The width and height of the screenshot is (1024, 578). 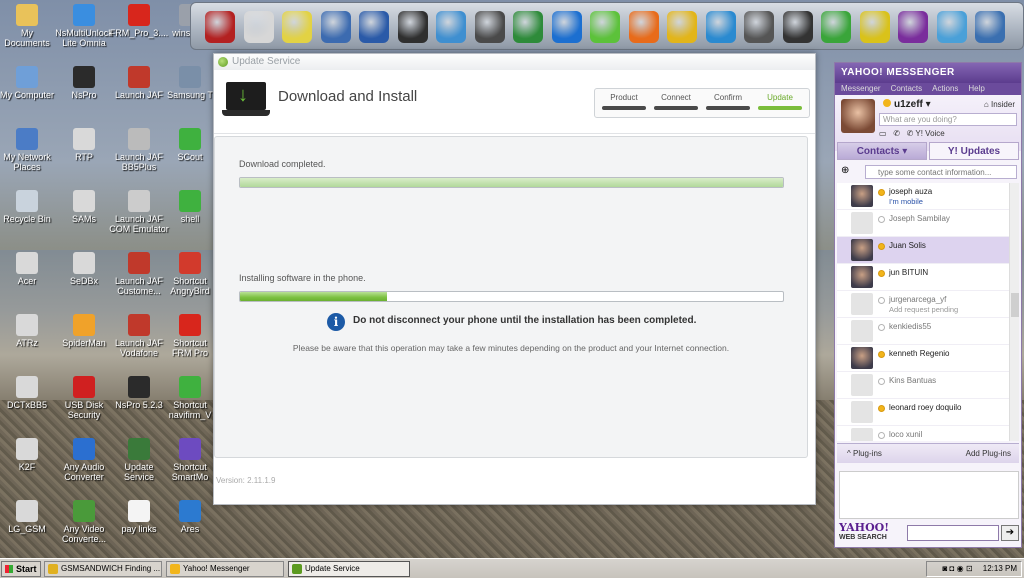 I want to click on flash-icon, so click(x=759, y=27).